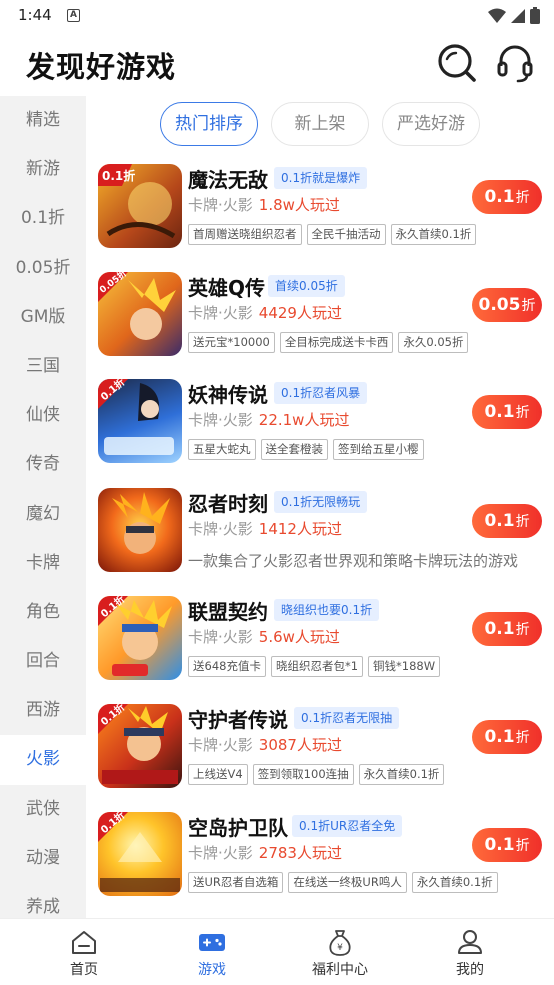 The width and height of the screenshot is (554, 985). Describe the element at coordinates (535, 15) in the screenshot. I see `battery-icon` at that location.